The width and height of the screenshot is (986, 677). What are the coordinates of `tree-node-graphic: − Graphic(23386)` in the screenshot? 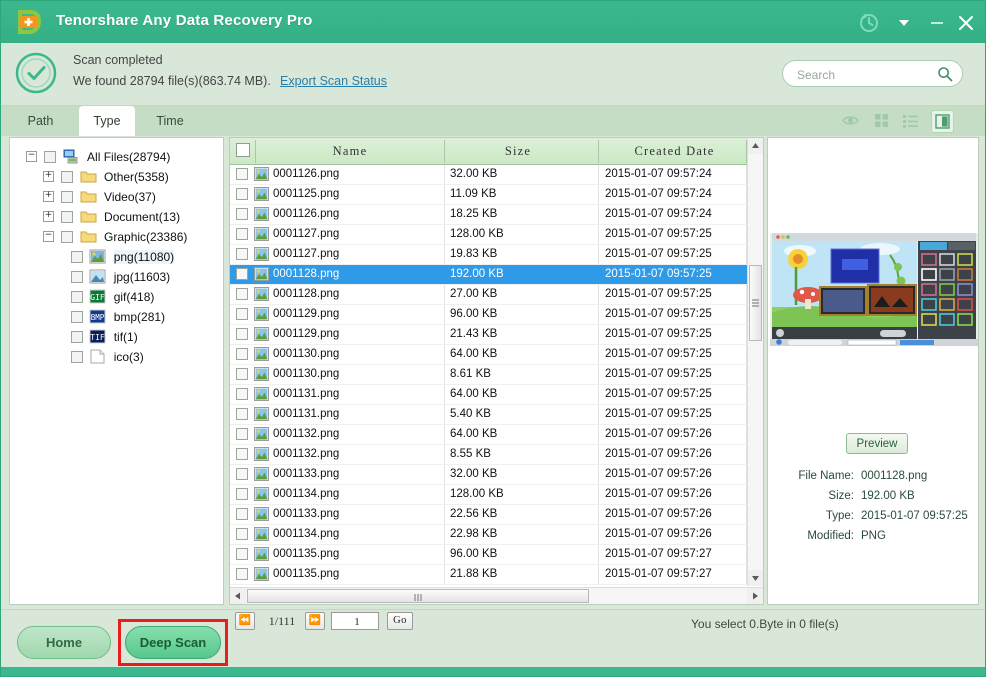 It's located at (119, 236).